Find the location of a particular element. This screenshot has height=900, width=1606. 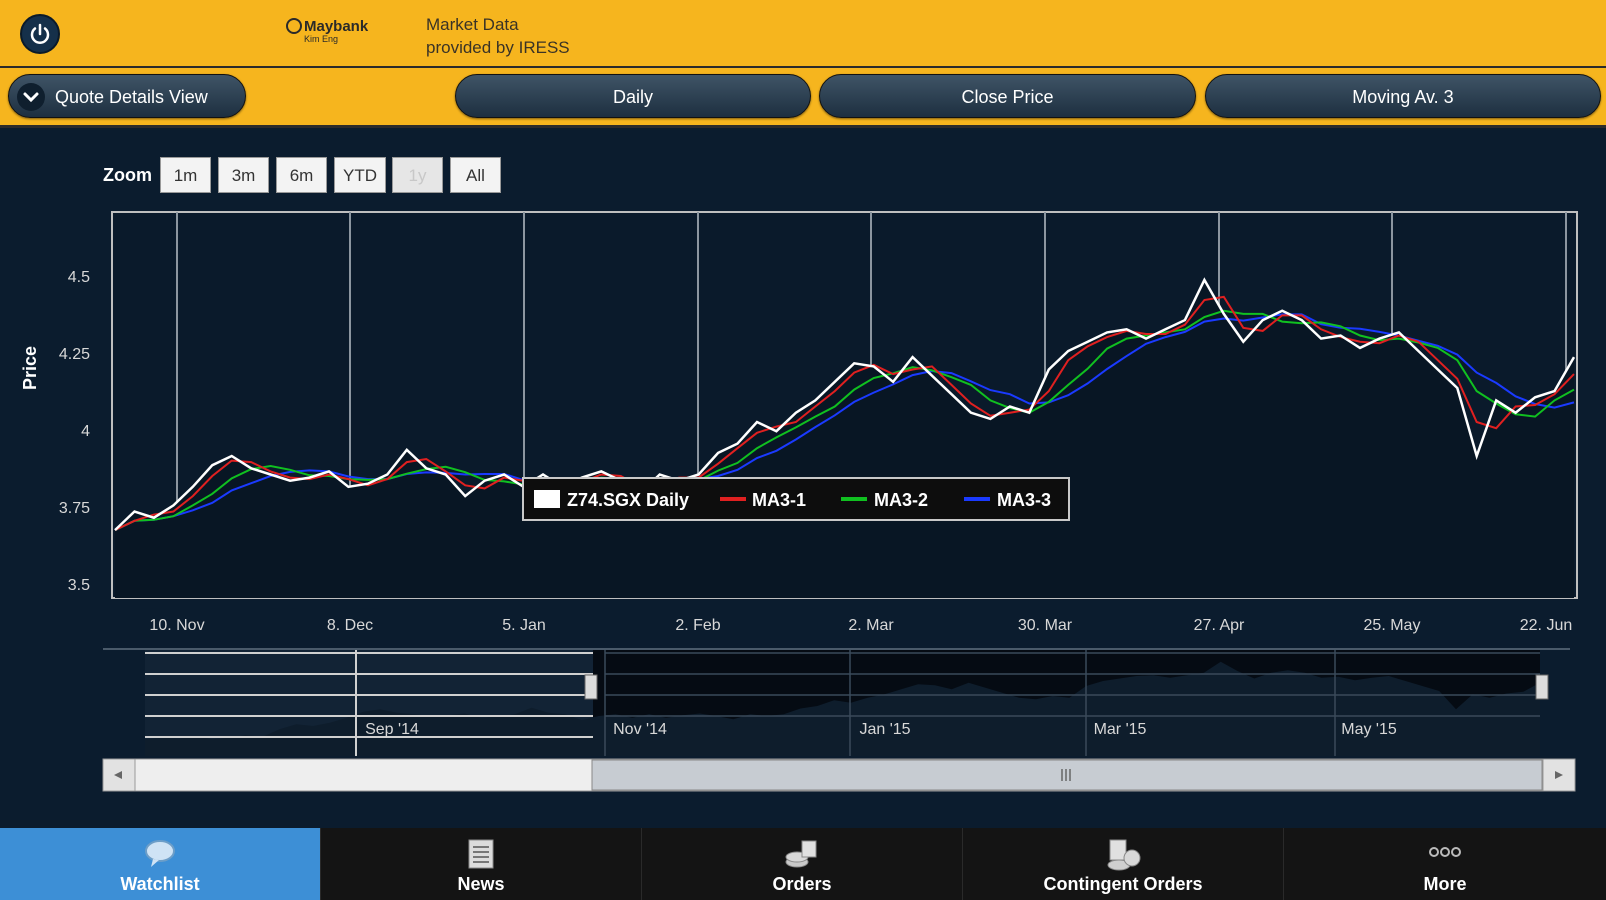

y-tick-label: 4.5 is located at coordinates (79, 277).